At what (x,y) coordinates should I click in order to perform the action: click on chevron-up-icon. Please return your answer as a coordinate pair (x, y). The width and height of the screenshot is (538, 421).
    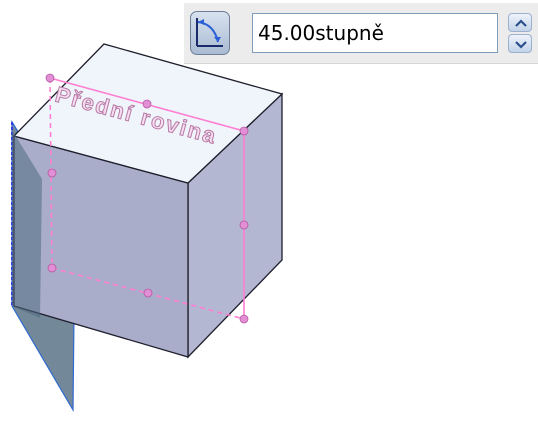
    Looking at the image, I should click on (521, 23).